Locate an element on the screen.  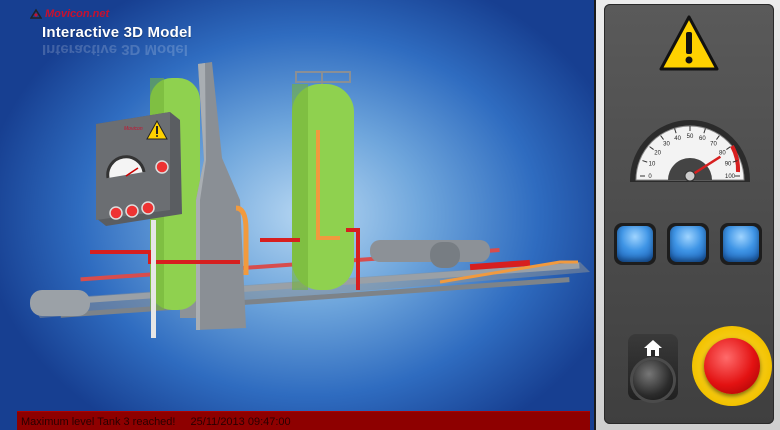
gauge-tick-label: 10 is located at coordinates (652, 165).